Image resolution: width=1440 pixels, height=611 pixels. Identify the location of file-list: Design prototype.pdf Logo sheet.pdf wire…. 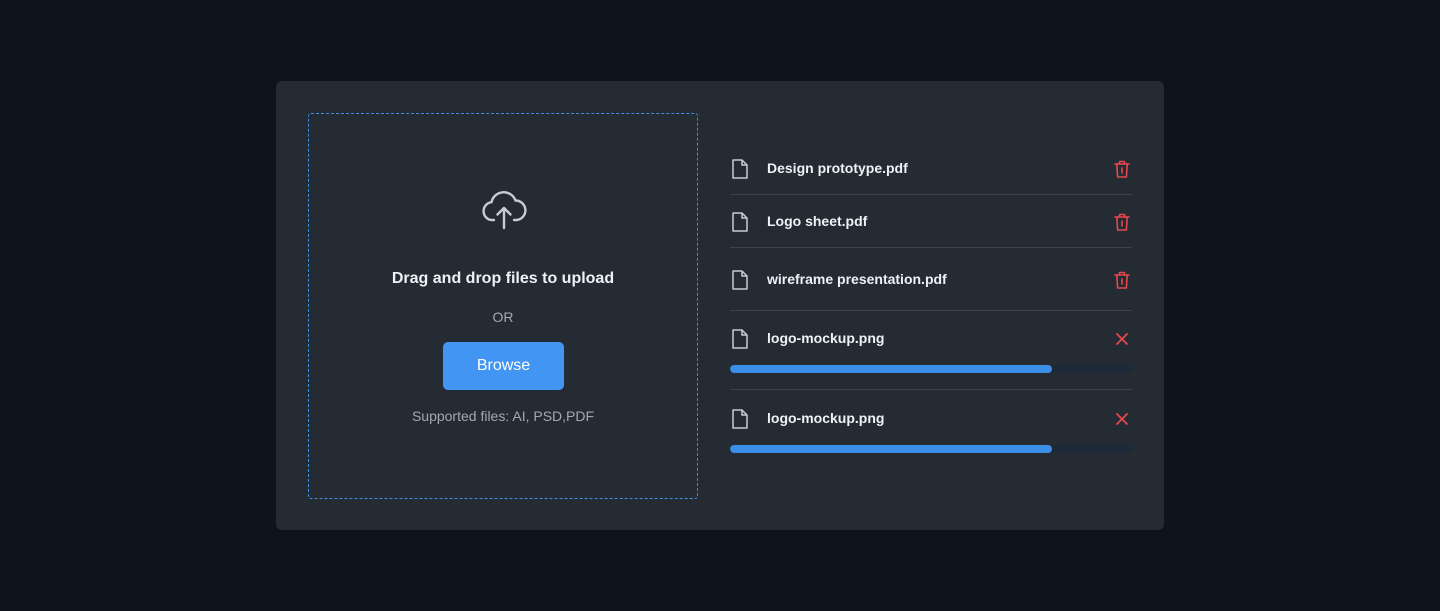
(931, 301).